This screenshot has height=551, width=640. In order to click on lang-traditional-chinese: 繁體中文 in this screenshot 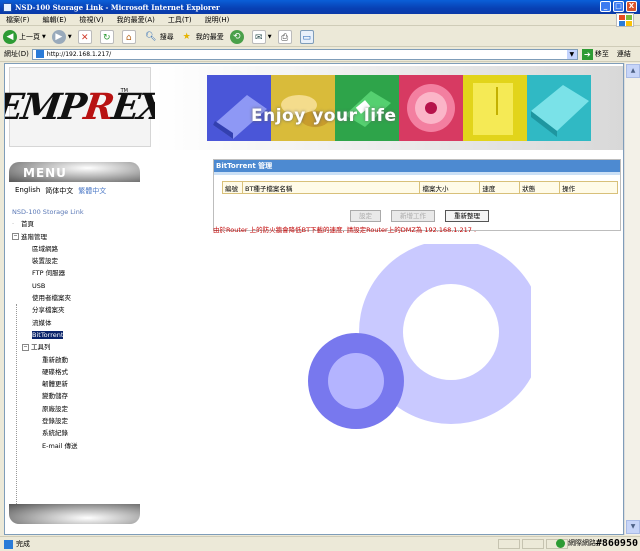, I will do `click(92, 191)`.